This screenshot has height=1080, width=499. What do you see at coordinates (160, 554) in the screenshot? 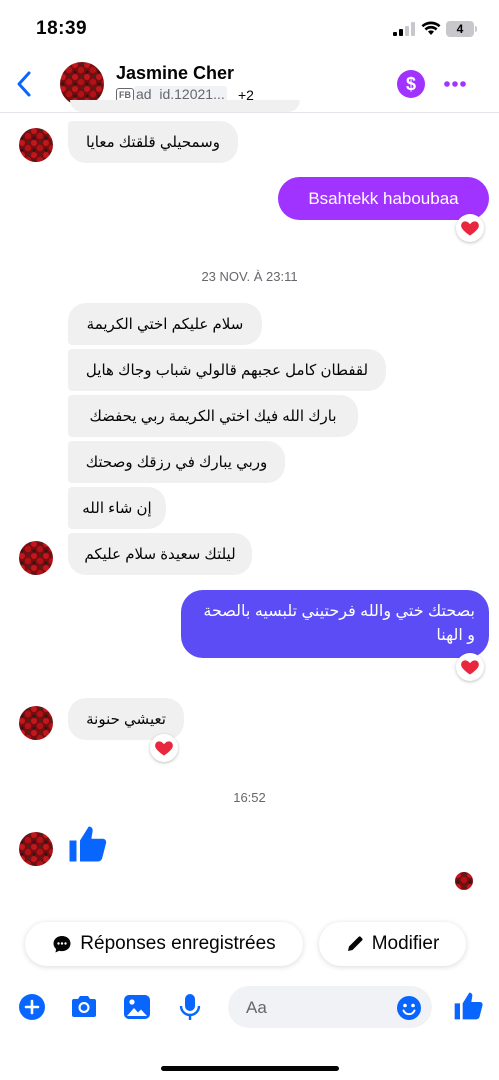
I see `message-incoming: ليلتك سعيدة سلام عليكم` at bounding box center [160, 554].